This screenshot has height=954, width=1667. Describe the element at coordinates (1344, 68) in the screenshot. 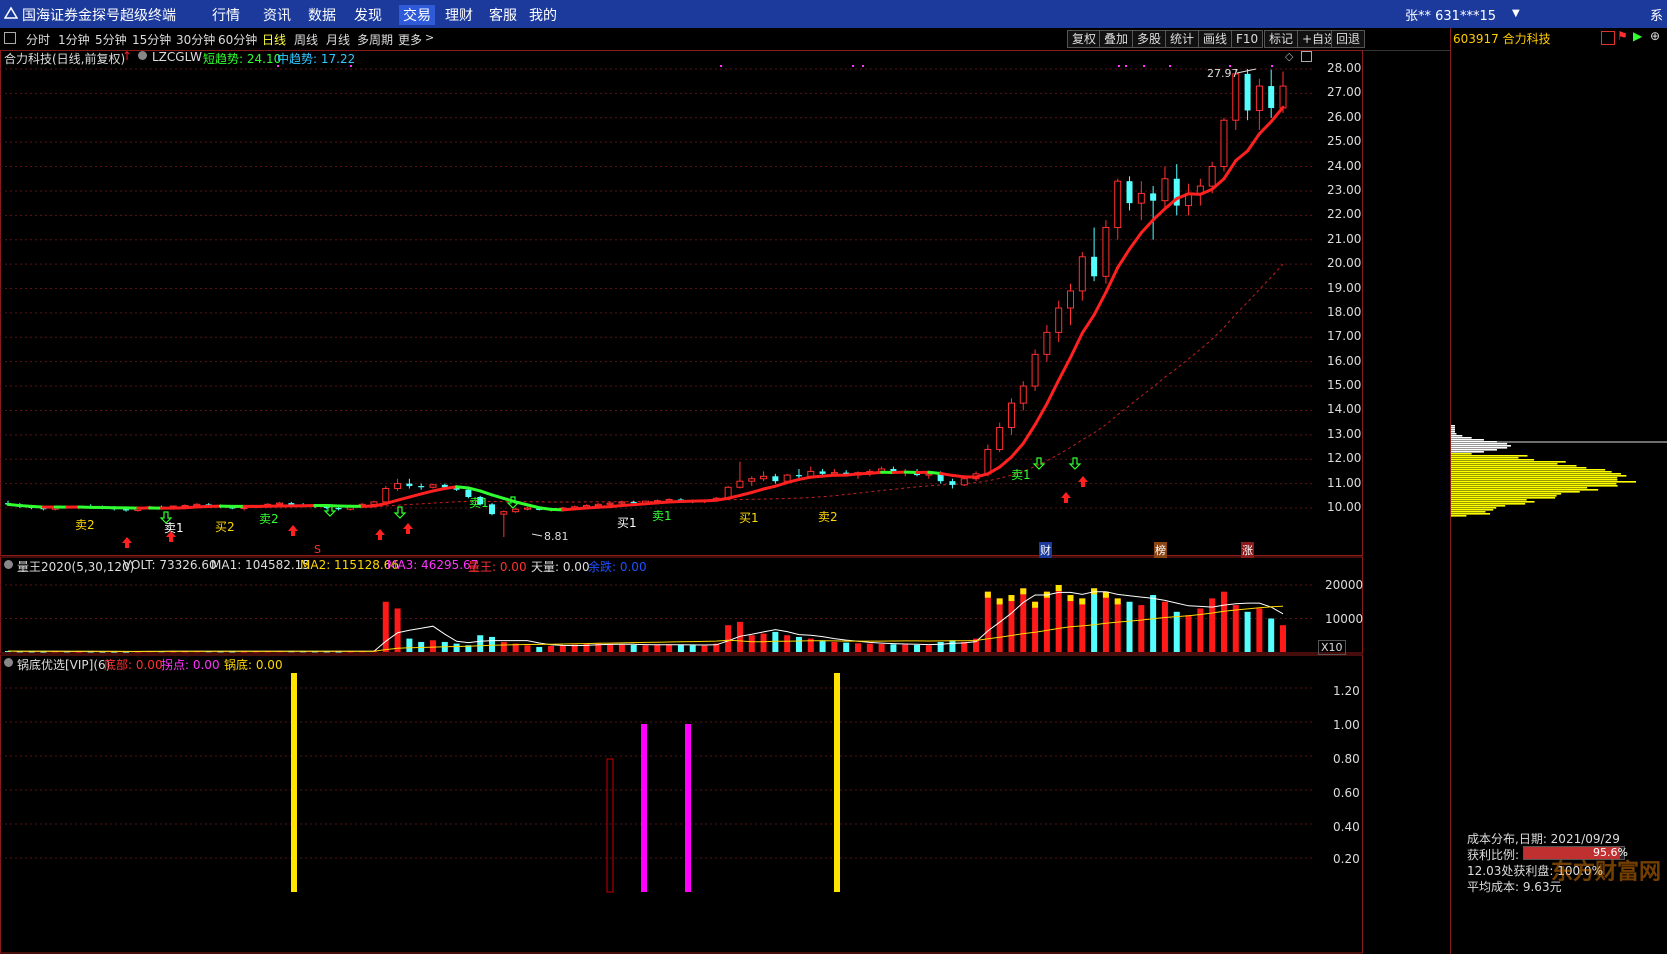

I see `price-axis-label: 28.00` at that location.